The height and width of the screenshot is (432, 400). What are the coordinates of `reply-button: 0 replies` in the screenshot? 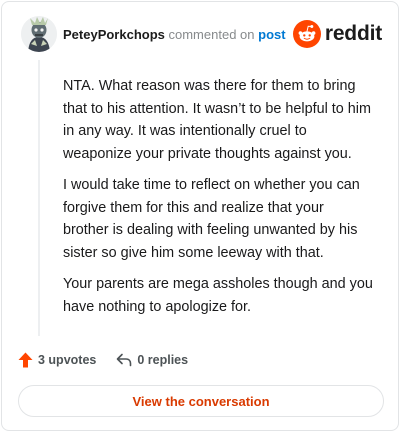 It's located at (152, 360).